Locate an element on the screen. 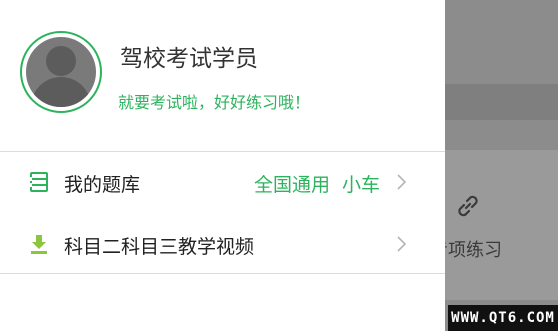 The width and height of the screenshot is (558, 331). menu-item-label: 我的题库 is located at coordinates (102, 185).